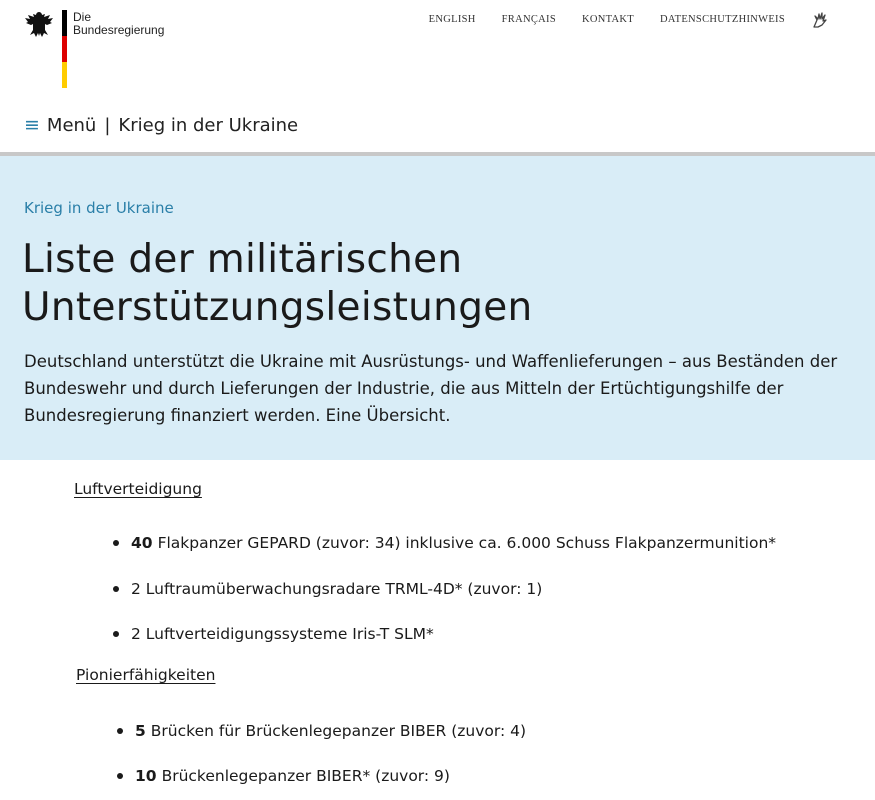 This screenshot has height=800, width=875. Describe the element at coordinates (64, 49) in the screenshot. I see `flag-bar` at that location.